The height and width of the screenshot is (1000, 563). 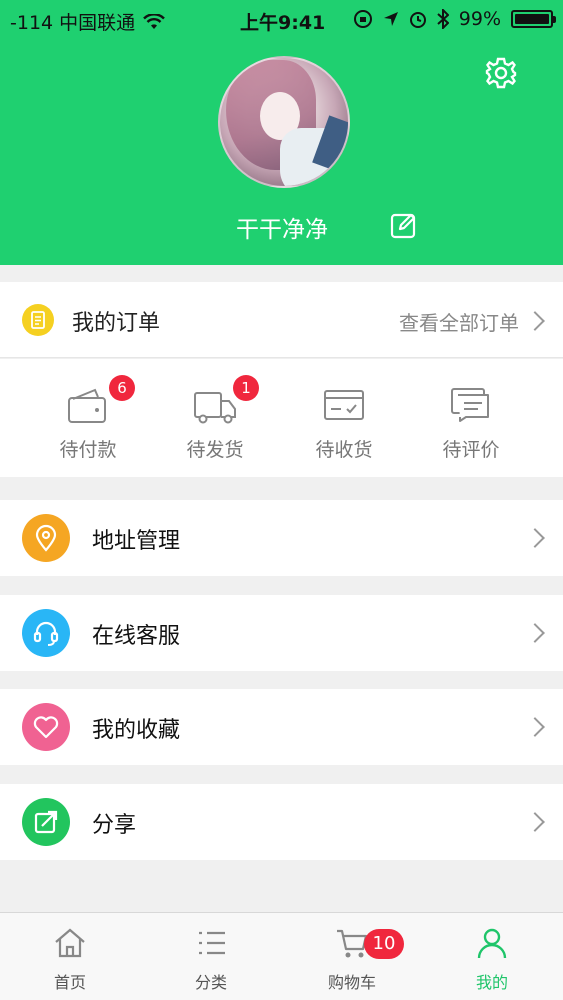 I want to click on truck-icon, so click(x=215, y=408).